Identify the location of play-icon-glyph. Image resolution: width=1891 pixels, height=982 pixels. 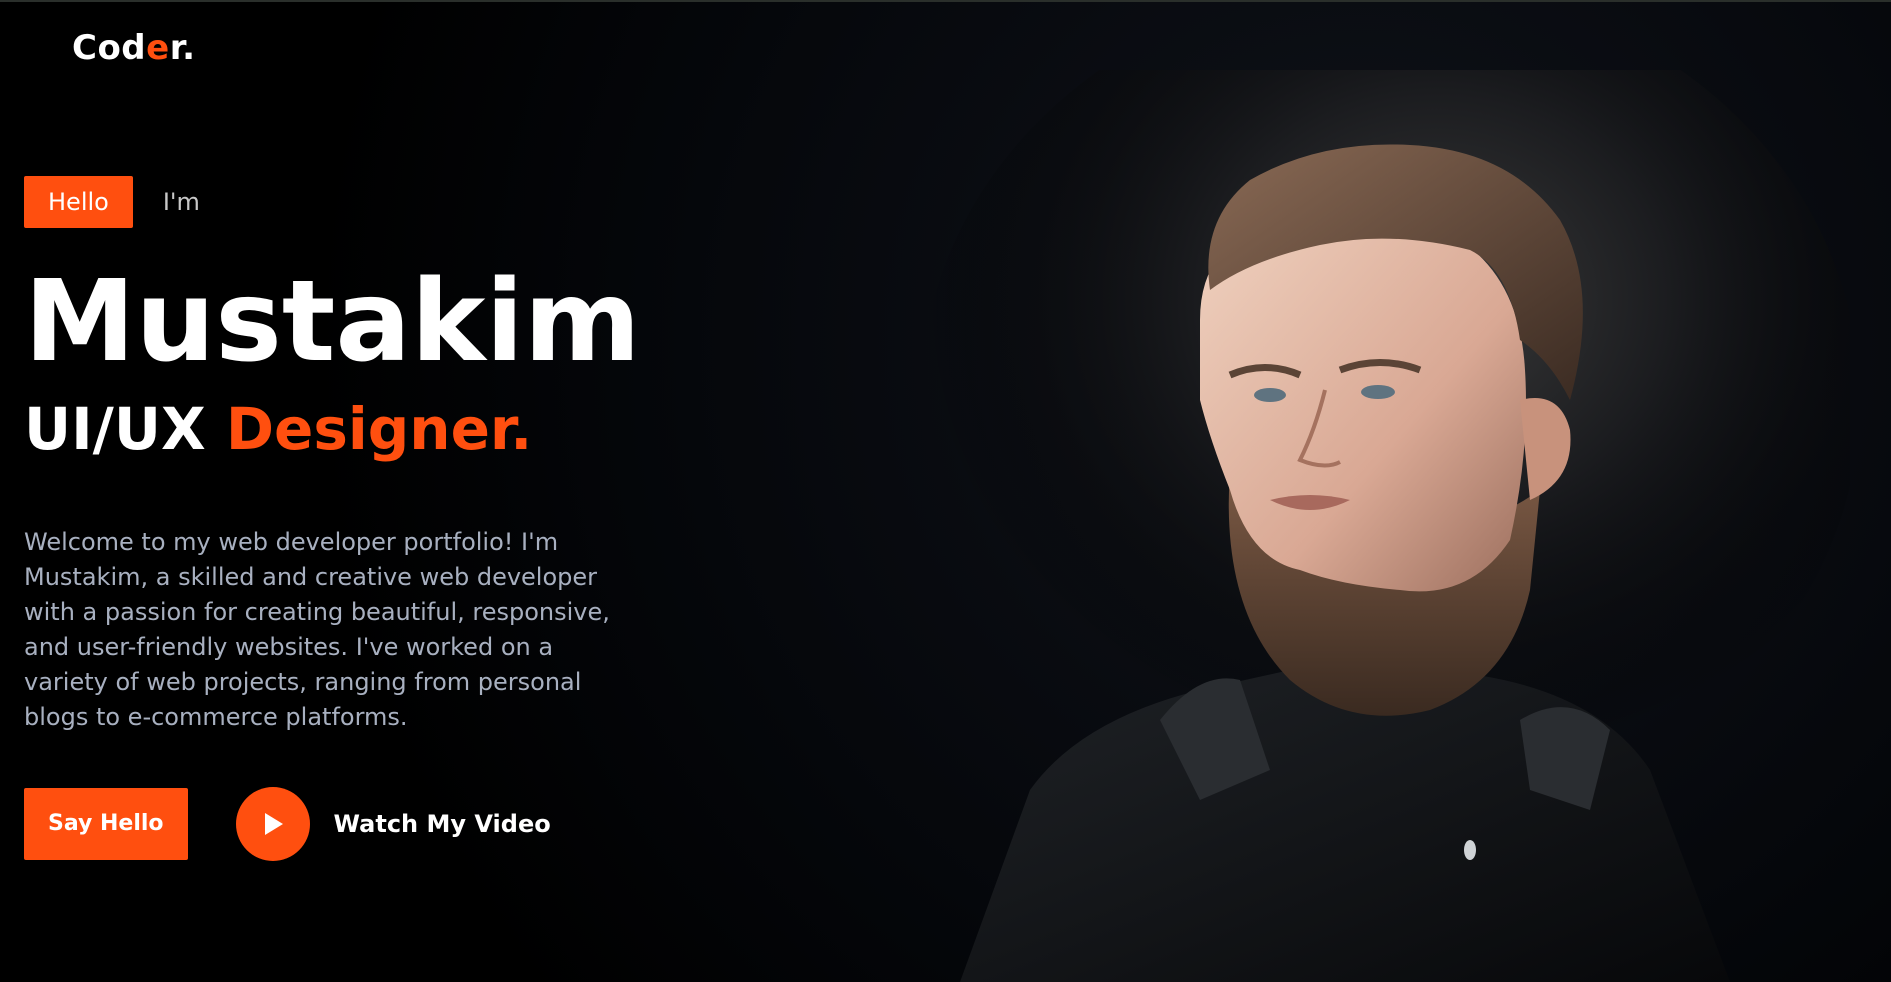
(273, 824).